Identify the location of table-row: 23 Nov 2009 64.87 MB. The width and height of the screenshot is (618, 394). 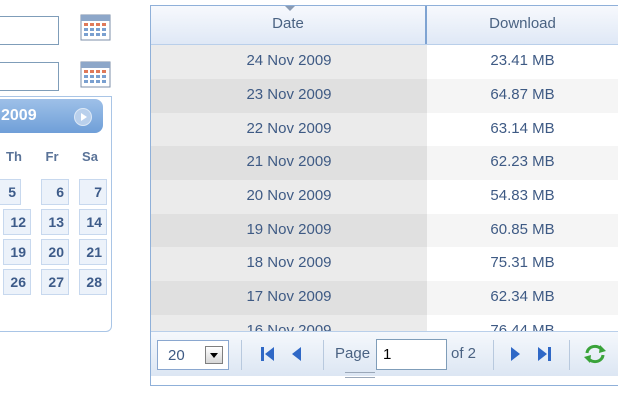
(384, 96).